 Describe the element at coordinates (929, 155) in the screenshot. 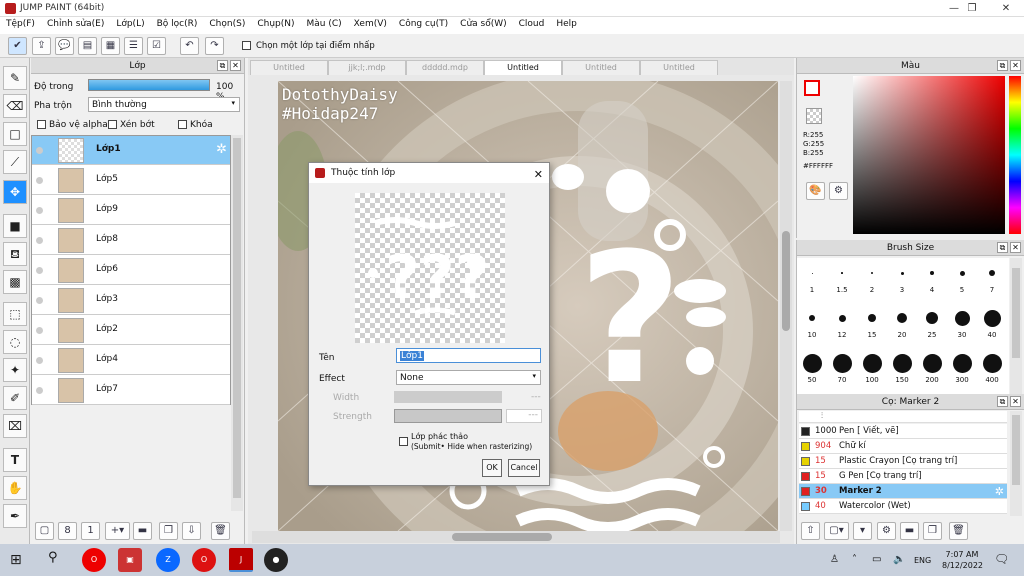

I see `saturation-value-picker` at that location.